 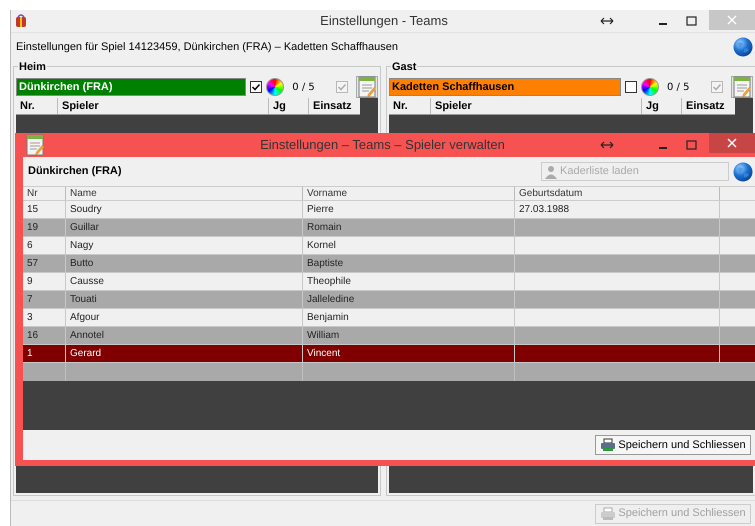 I want to click on column-header: Name, so click(x=183, y=193).